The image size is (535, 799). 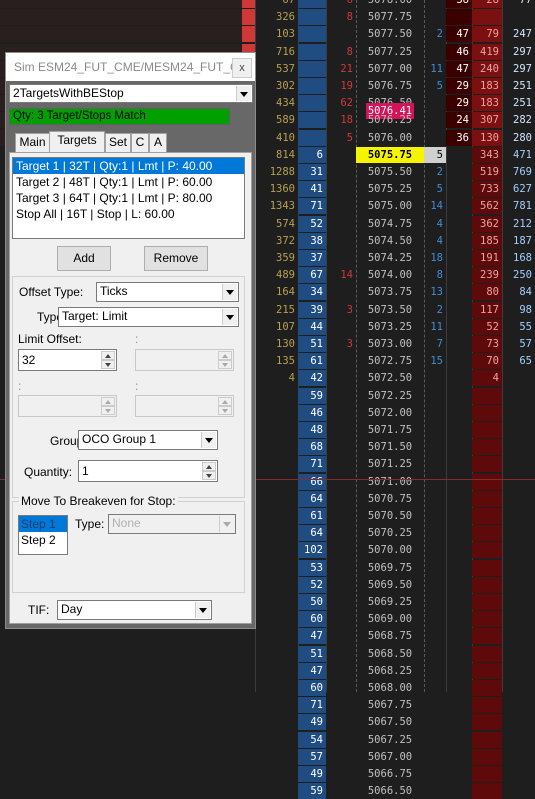 What do you see at coordinates (390, 619) in the screenshot?
I see `price-cell: 5069.00` at bounding box center [390, 619].